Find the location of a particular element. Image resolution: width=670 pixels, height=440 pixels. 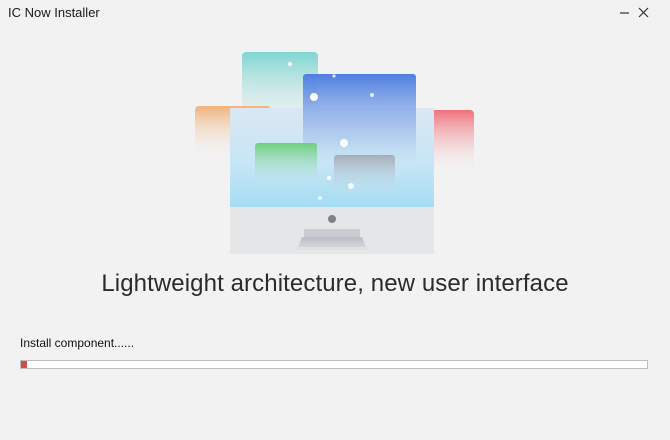

install-progress-bar is located at coordinates (334, 364).